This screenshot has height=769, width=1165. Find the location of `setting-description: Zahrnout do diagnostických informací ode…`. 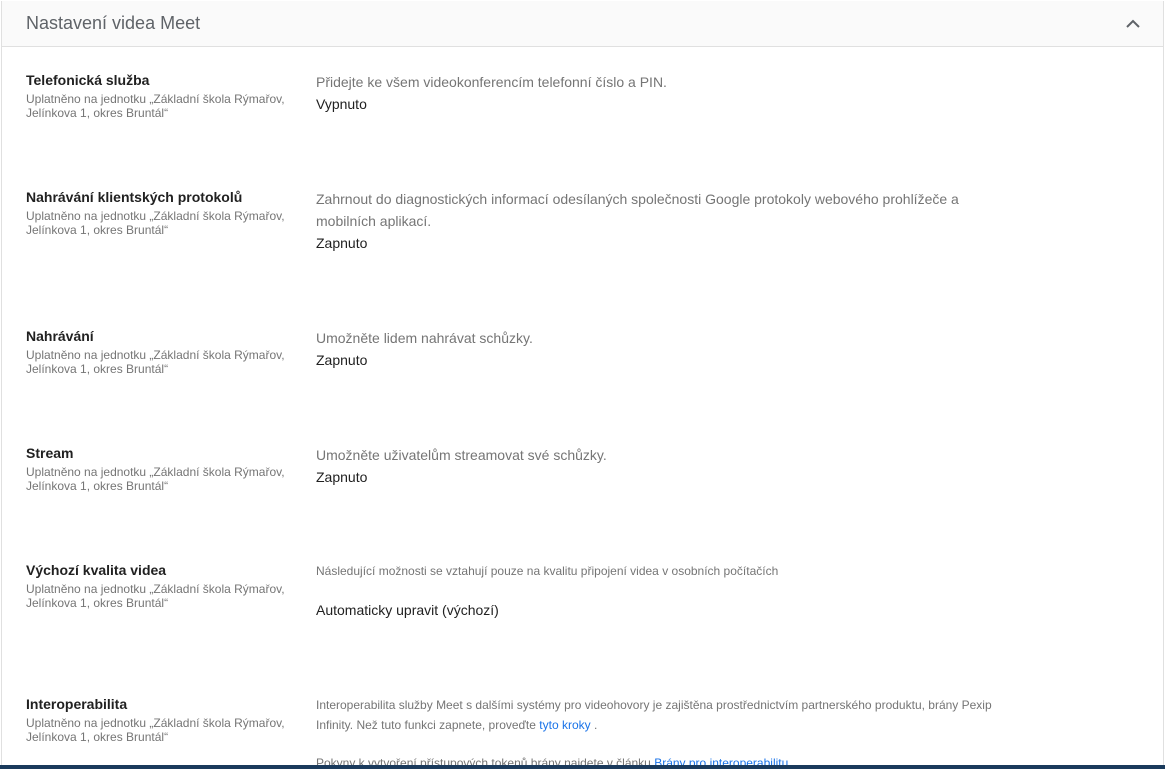

setting-description: Zahrnout do diagnostických informací ode… is located at coordinates (637, 210).